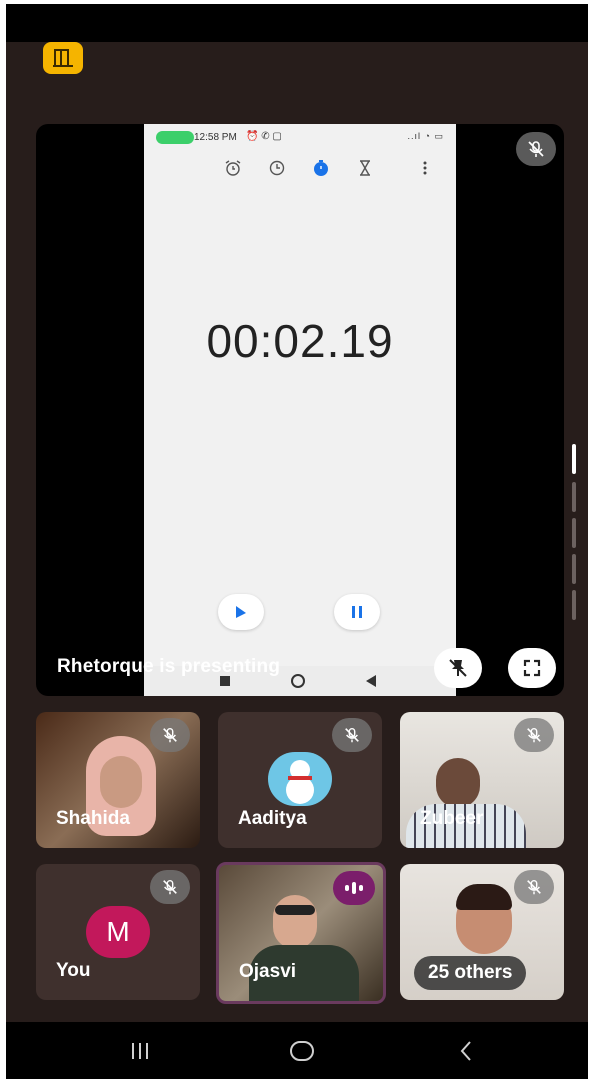  I want to click on home-icon, so click(302, 1051).